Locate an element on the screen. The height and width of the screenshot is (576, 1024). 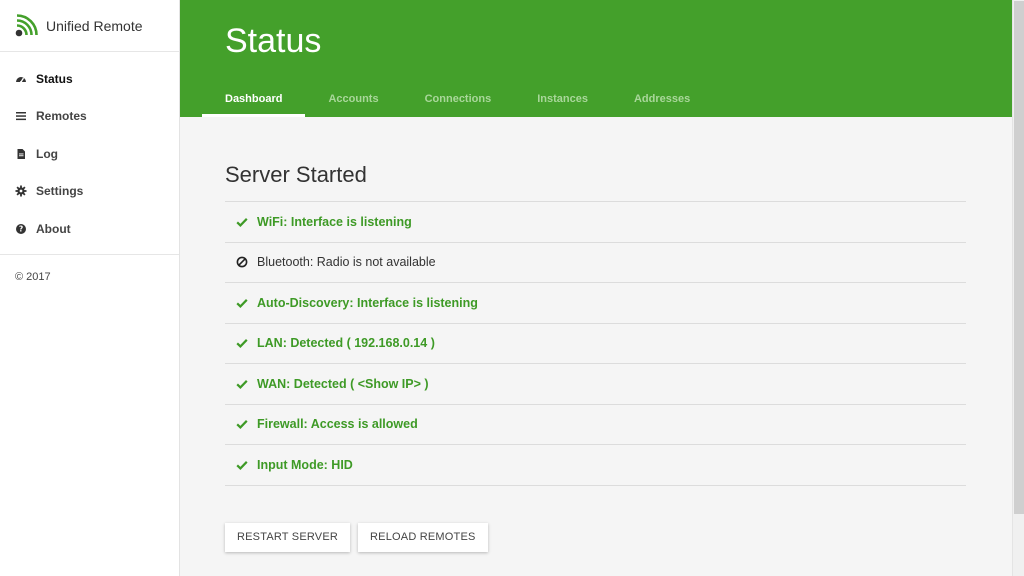
status-item-firewall: Firewall: Access is allowed is located at coordinates (595, 425).